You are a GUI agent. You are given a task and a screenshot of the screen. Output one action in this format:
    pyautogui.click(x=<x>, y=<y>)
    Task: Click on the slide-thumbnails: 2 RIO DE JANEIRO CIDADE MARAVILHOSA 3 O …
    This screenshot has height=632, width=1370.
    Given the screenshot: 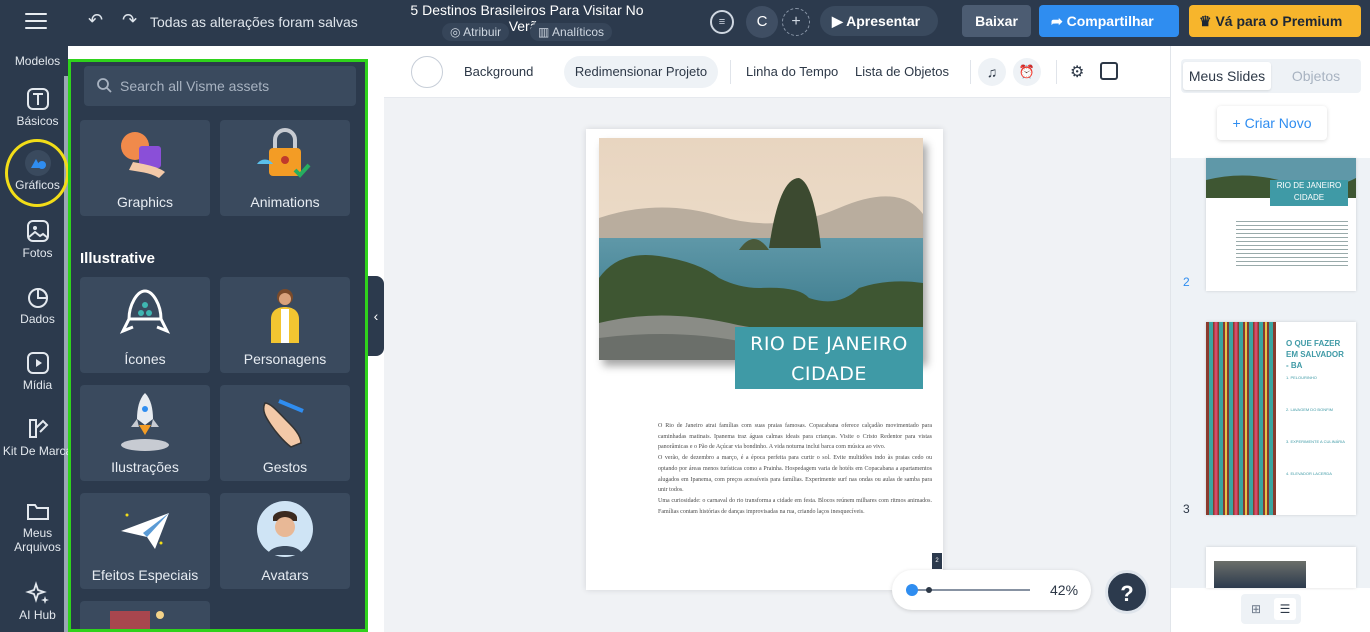 What is the action you would take?
    pyautogui.click(x=1270, y=373)
    